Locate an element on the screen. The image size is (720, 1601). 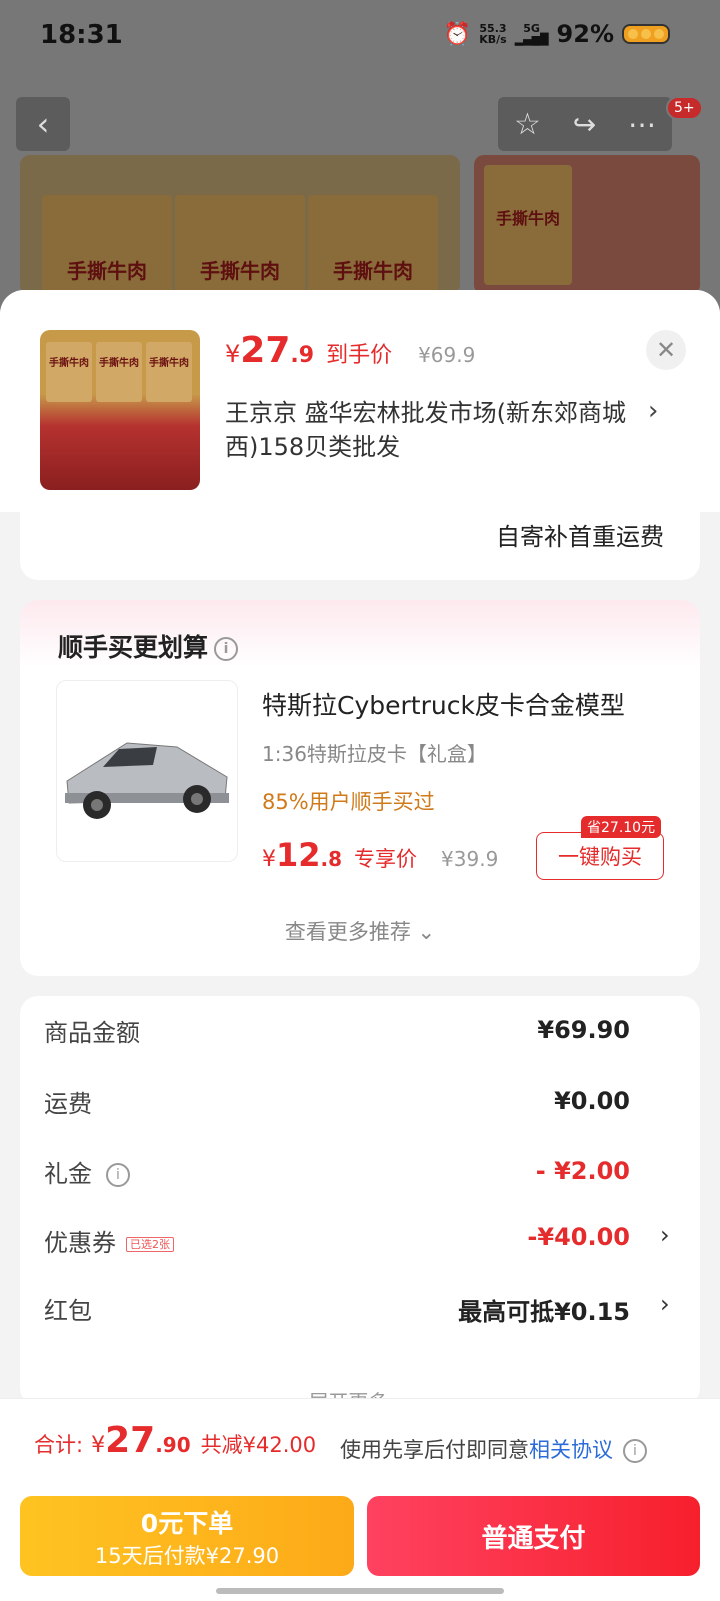
upsell-product-name: 特斯拉Cybertruck皮卡合金模型 is located at coordinates (443, 704).